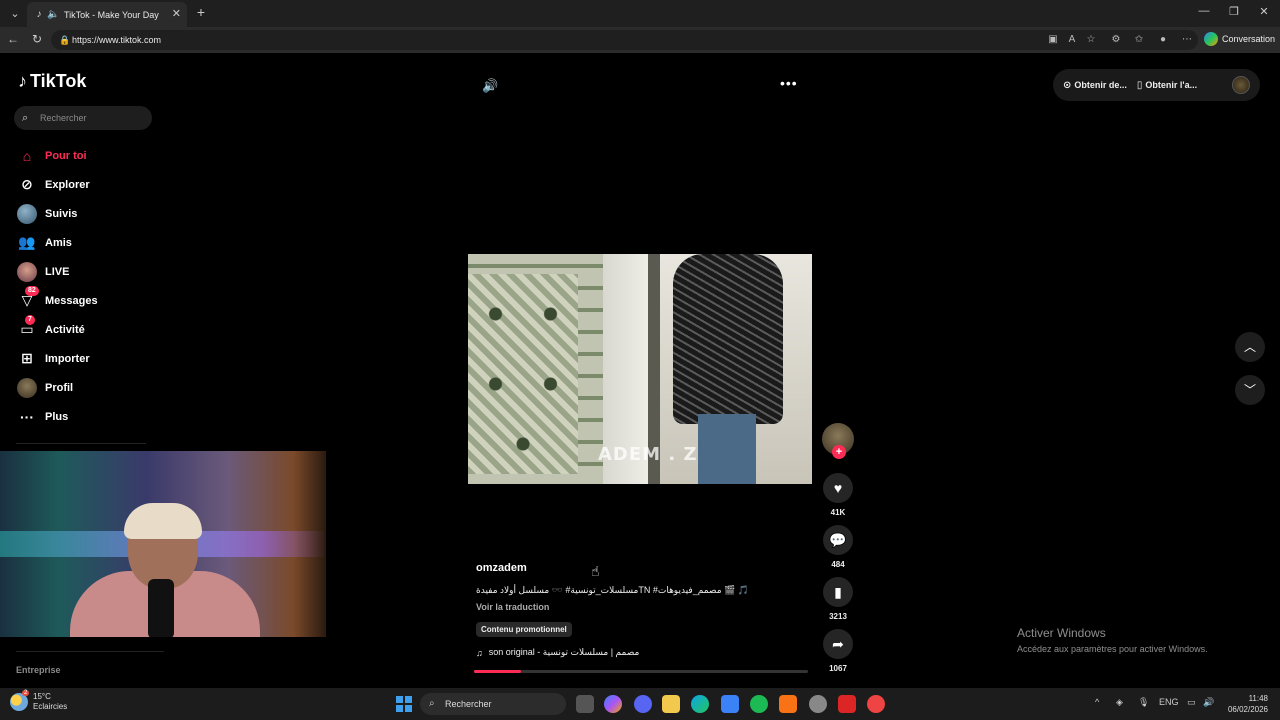  Describe the element at coordinates (176, 13) in the screenshot. I see `close-tab-icon: ✕` at that location.